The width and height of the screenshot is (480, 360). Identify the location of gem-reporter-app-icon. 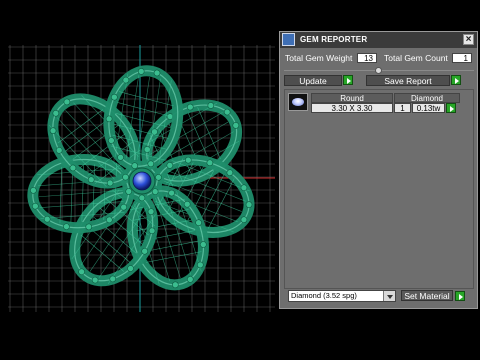
(288, 39).